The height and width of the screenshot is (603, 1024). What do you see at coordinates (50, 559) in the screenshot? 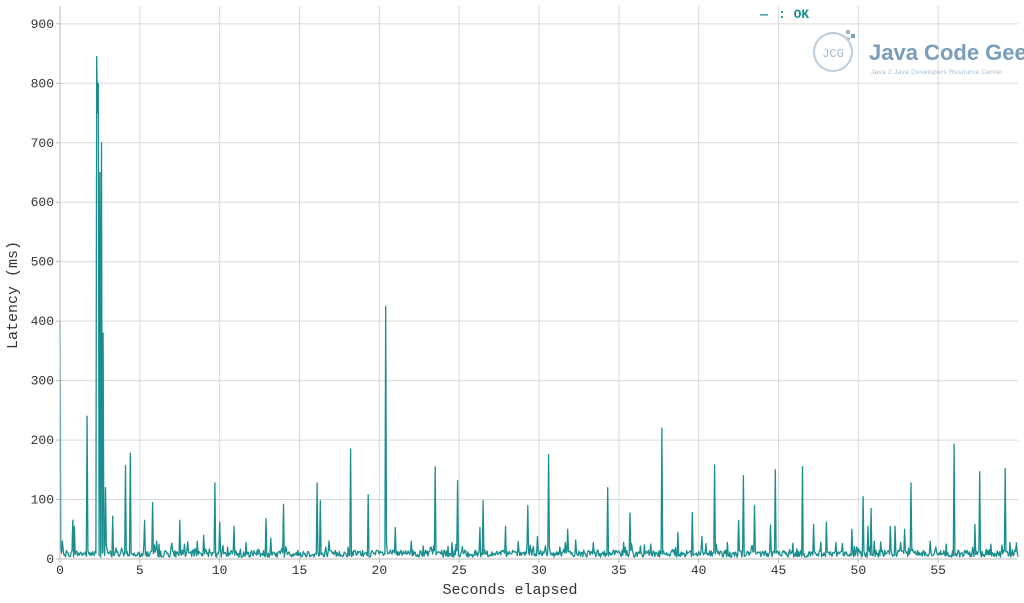
I see `y-tick-label: 0` at bounding box center [50, 559].